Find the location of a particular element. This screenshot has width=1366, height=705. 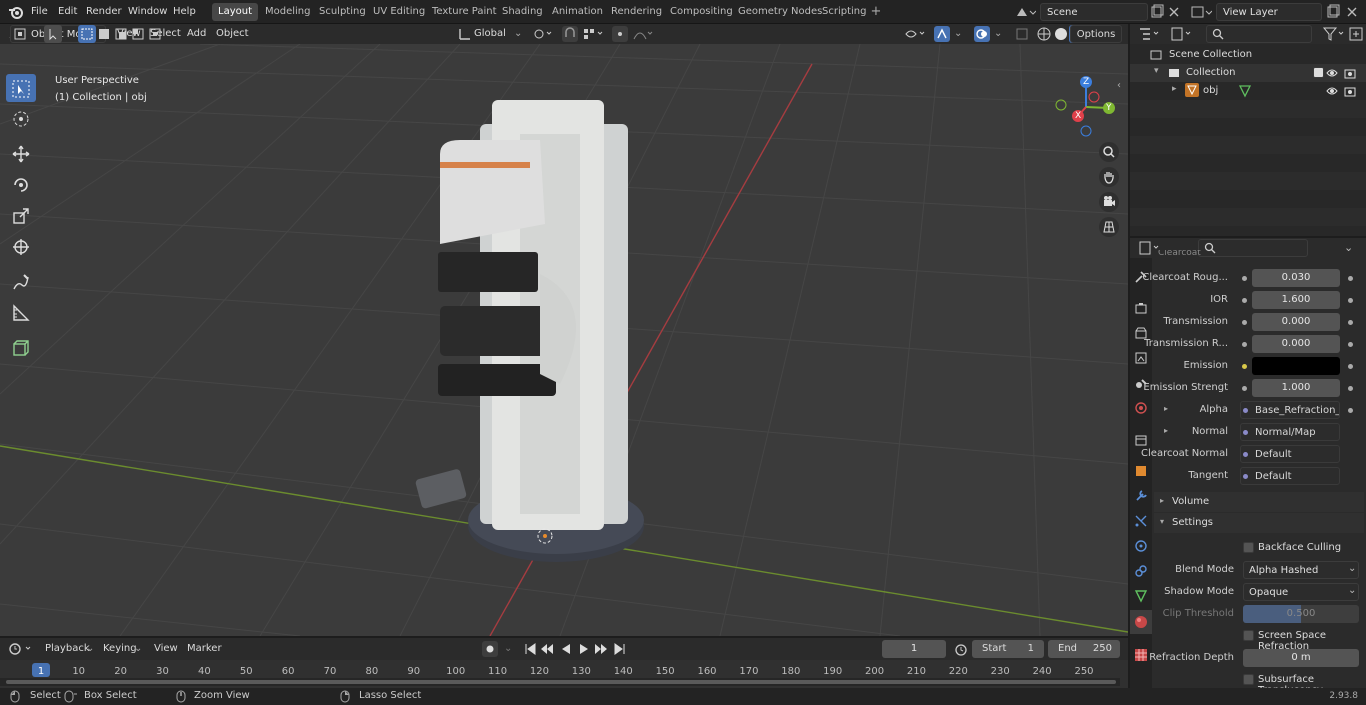

add-workspace-button: + is located at coordinates (876, 12).